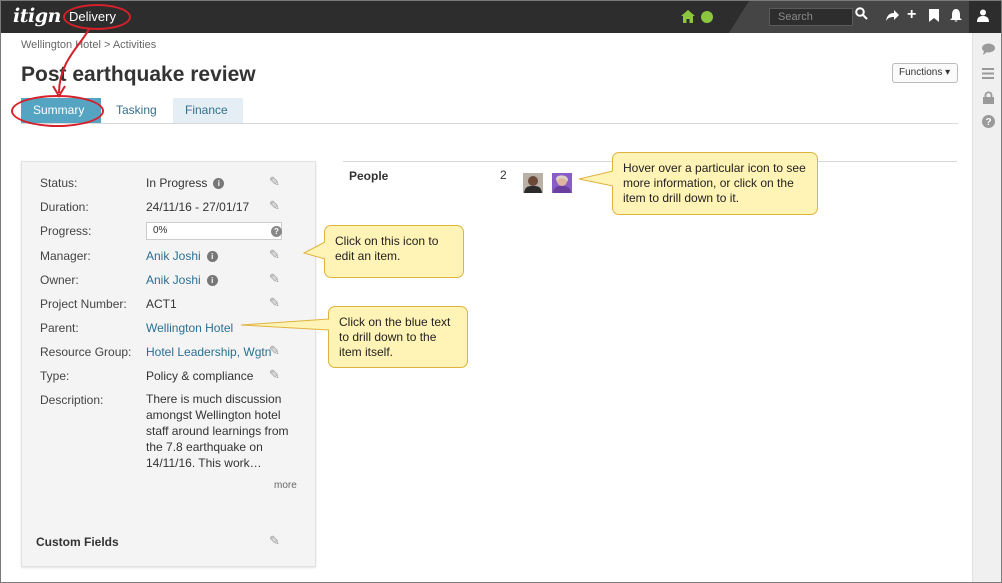  Describe the element at coordinates (88, 45) in the screenshot. I see `breadcrumb: Wellington Hotel > Activities` at that location.